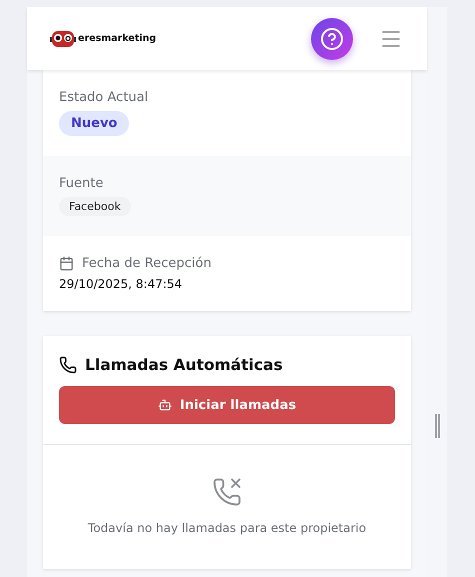 Image resolution: width=475 pixels, height=577 pixels. What do you see at coordinates (147, 263) in the screenshot?
I see `field-label: Fecha de Recepción` at bounding box center [147, 263].